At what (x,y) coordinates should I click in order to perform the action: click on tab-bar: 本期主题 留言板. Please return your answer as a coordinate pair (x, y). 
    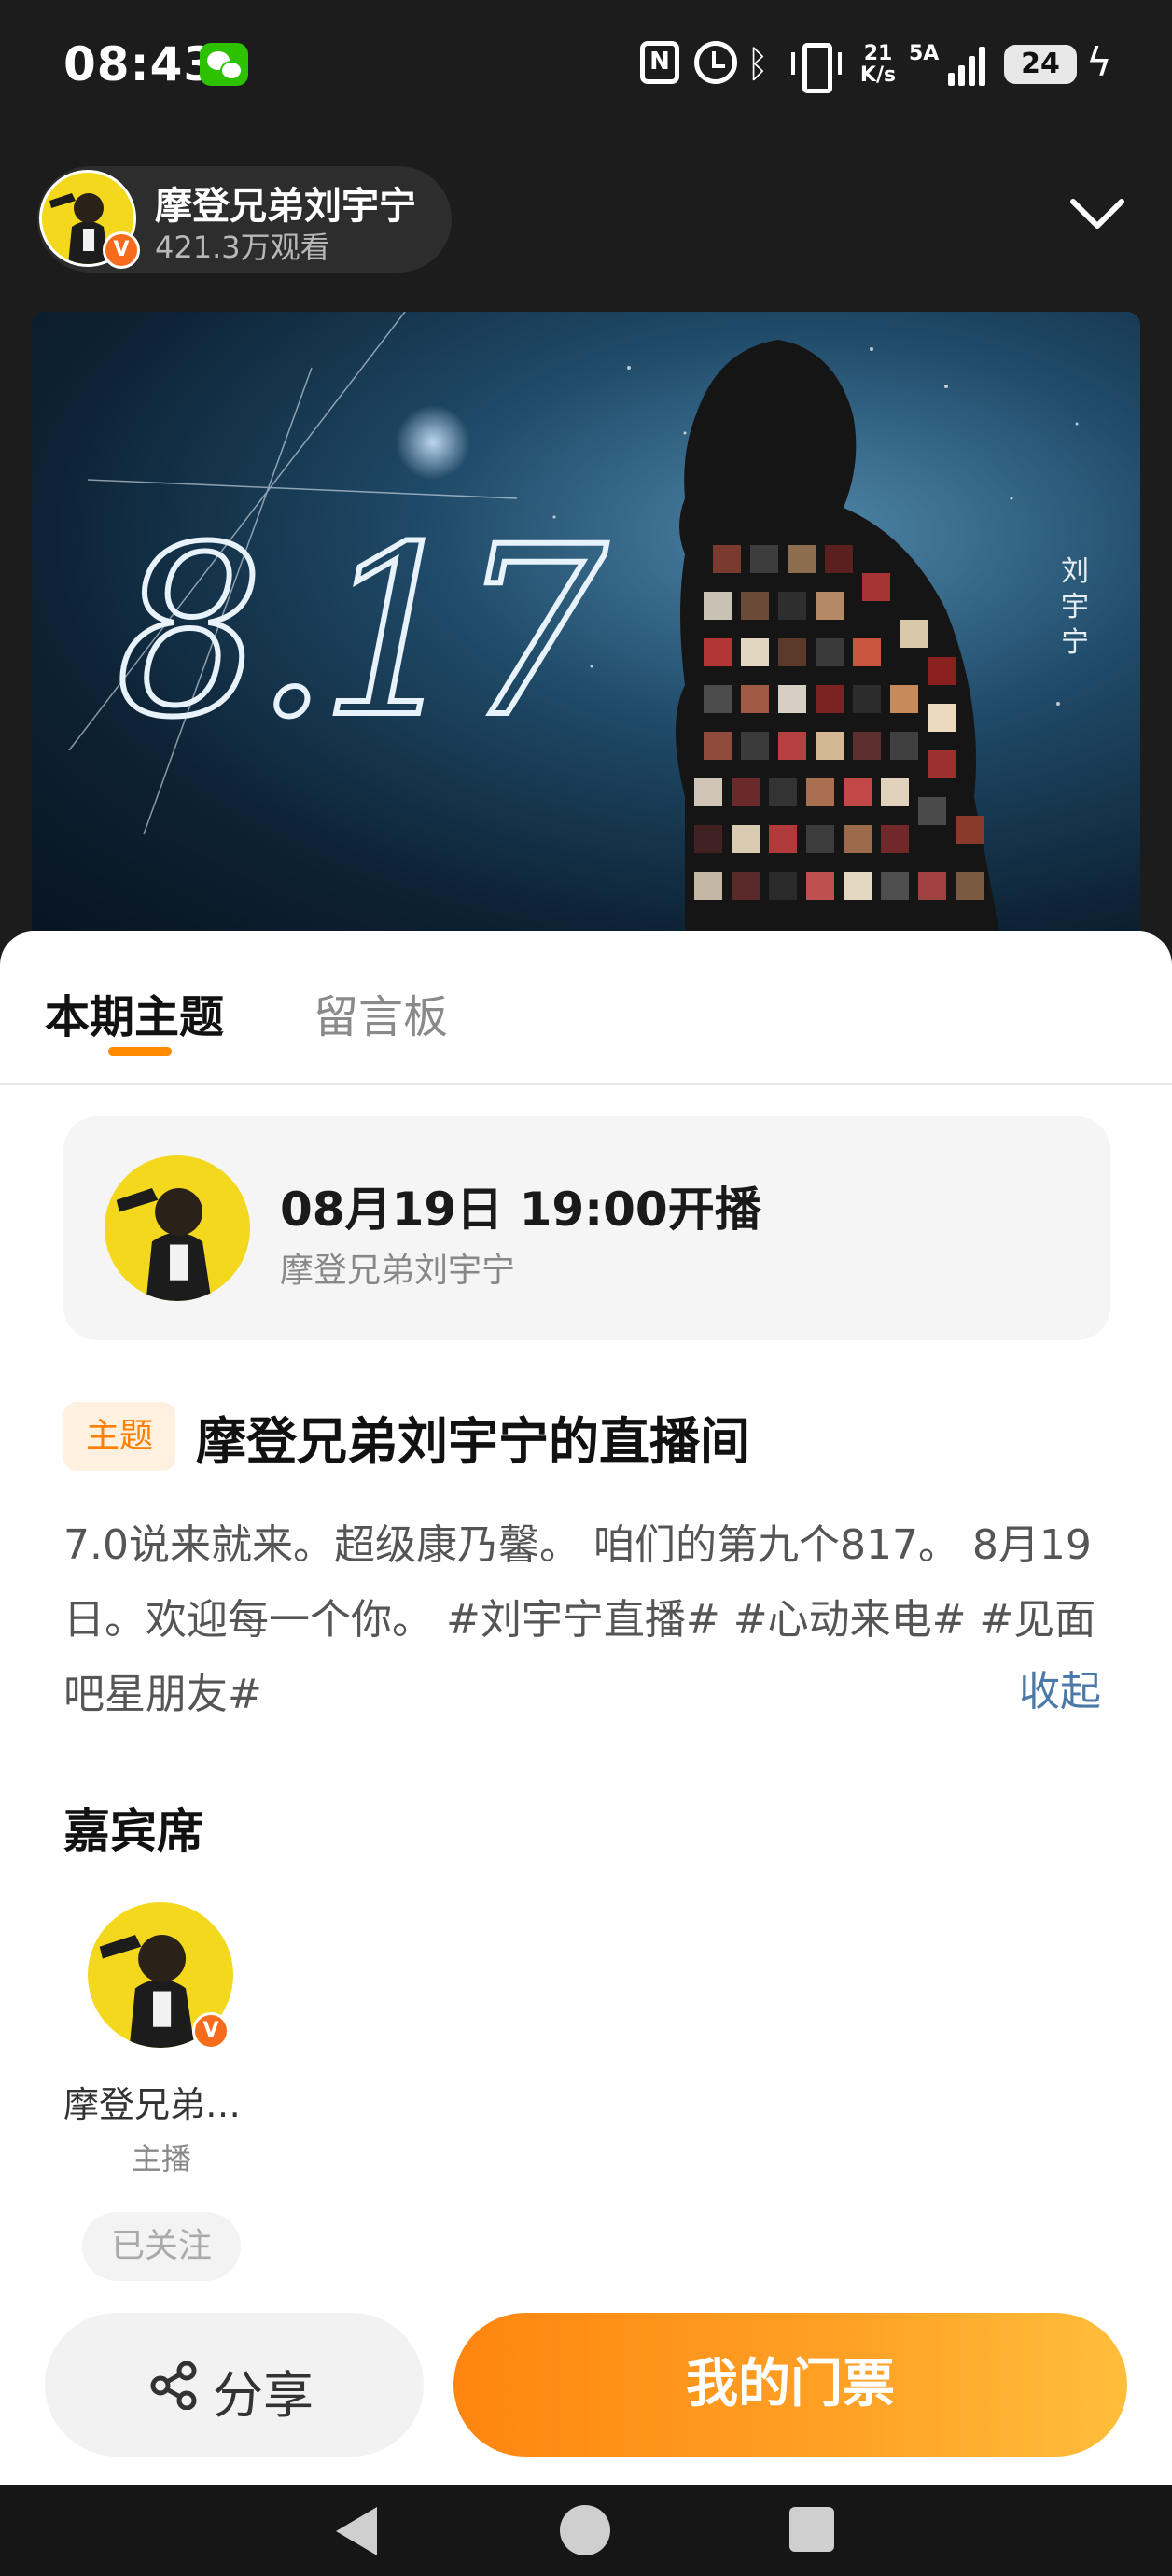
    Looking at the image, I should click on (586, 1008).